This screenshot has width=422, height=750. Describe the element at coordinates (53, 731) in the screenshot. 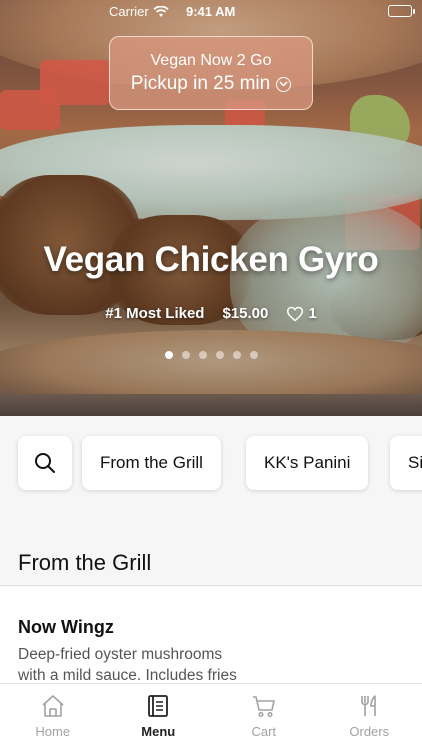

I see `tab-label-home: Home` at that location.